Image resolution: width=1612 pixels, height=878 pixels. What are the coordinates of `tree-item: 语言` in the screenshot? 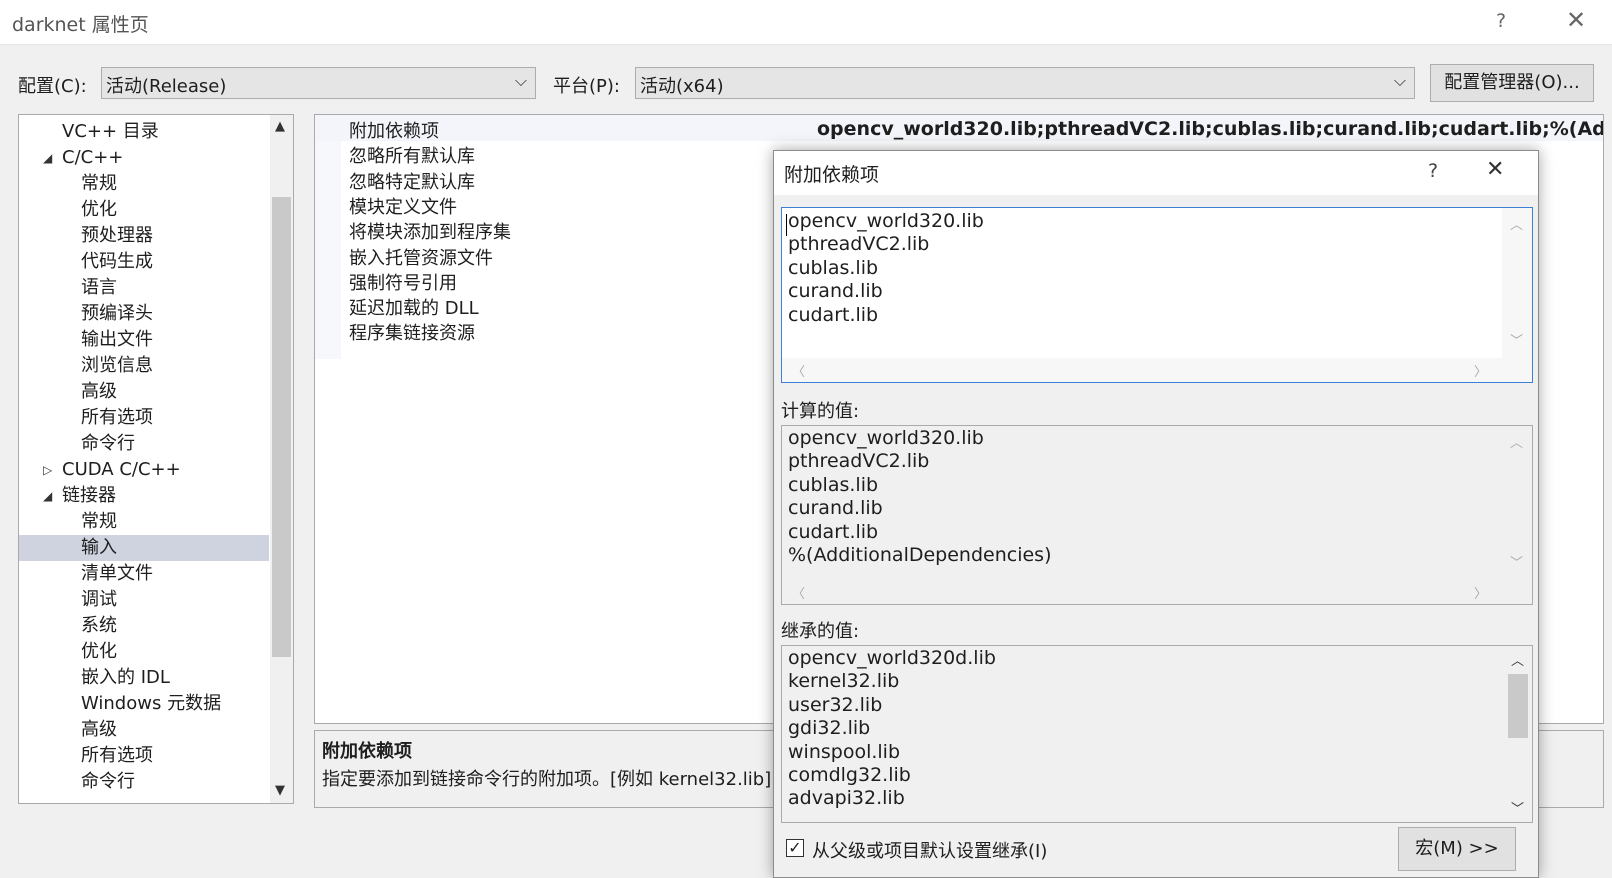 It's located at (144, 288).